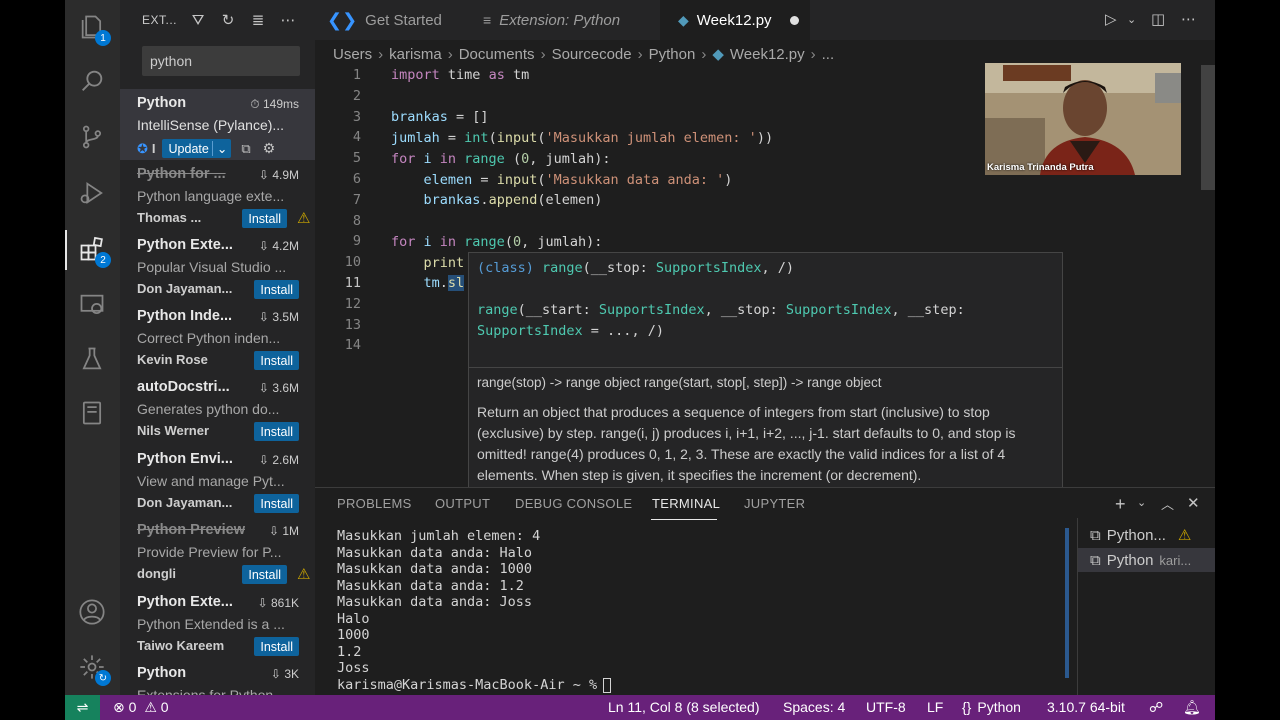  I want to click on editor-scrollbar, so click(1208, 127).